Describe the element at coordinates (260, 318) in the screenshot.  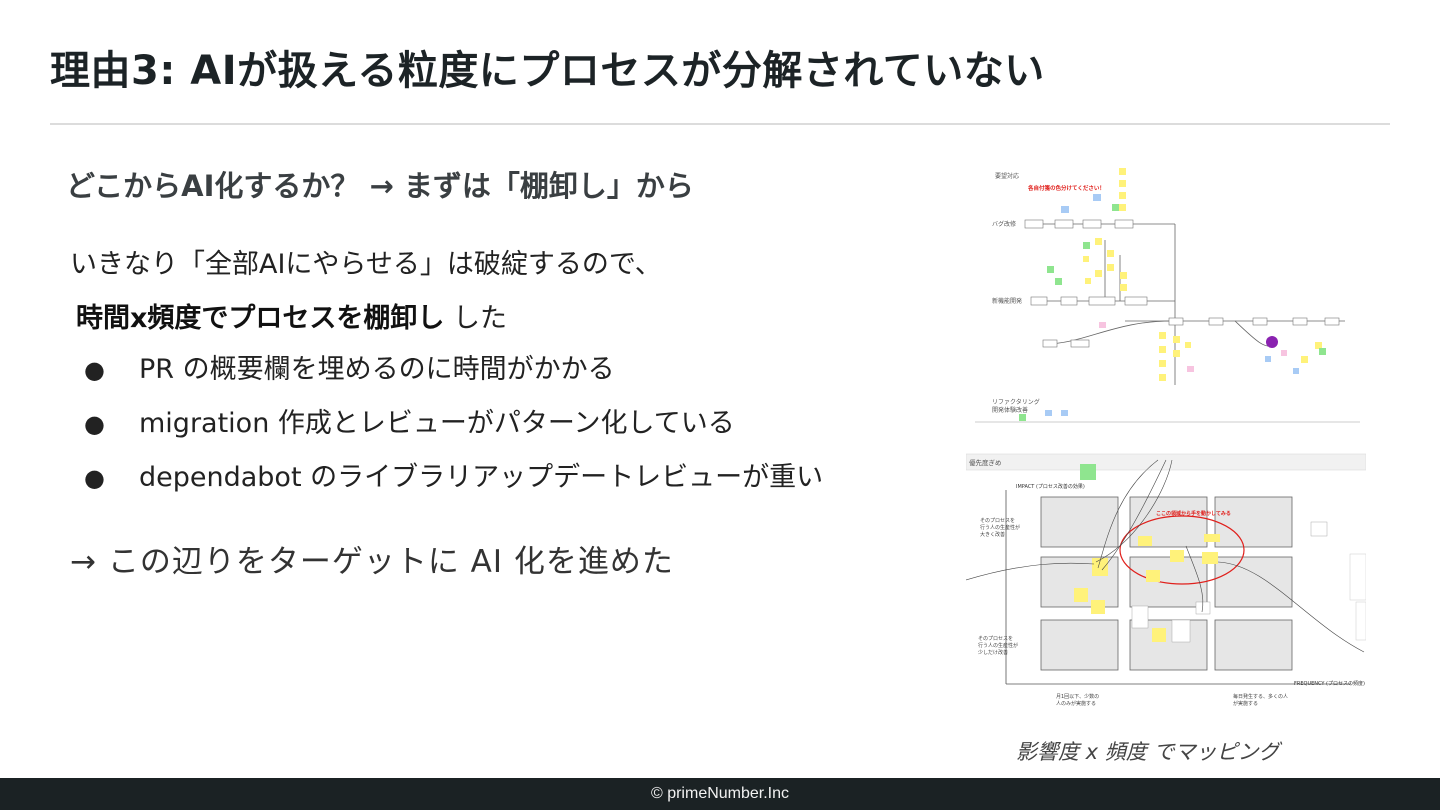
I see `lead-bold-text: 時間x頻度でプロセスを棚卸し` at that location.